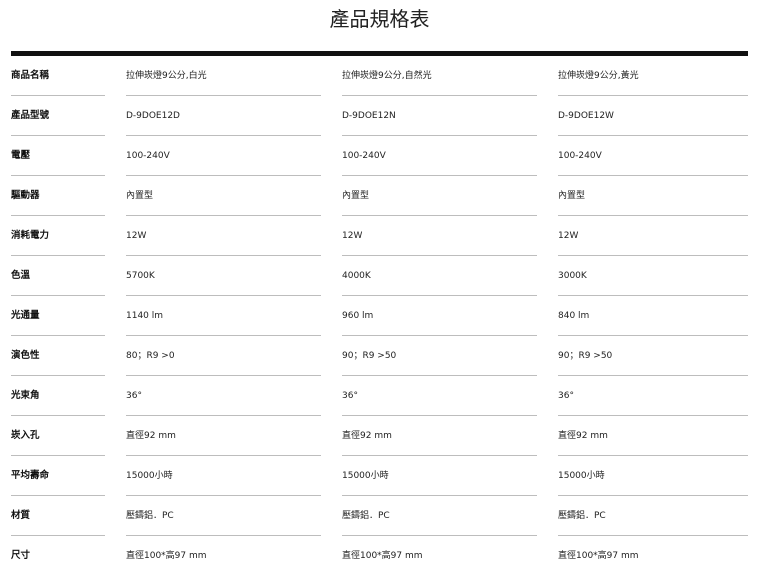 Image resolution: width=759 pixels, height=576 pixels. Describe the element at coordinates (153, 116) in the screenshot. I see `row-value-model-1: D-9DOE12D` at that location.